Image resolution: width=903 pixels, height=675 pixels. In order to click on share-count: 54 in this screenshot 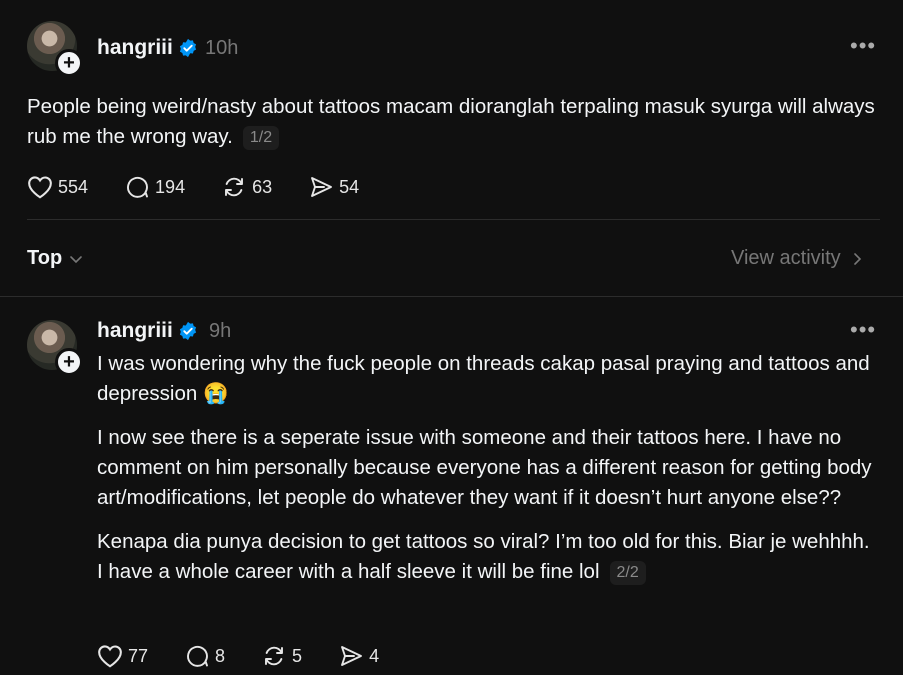, I will do `click(349, 186)`.